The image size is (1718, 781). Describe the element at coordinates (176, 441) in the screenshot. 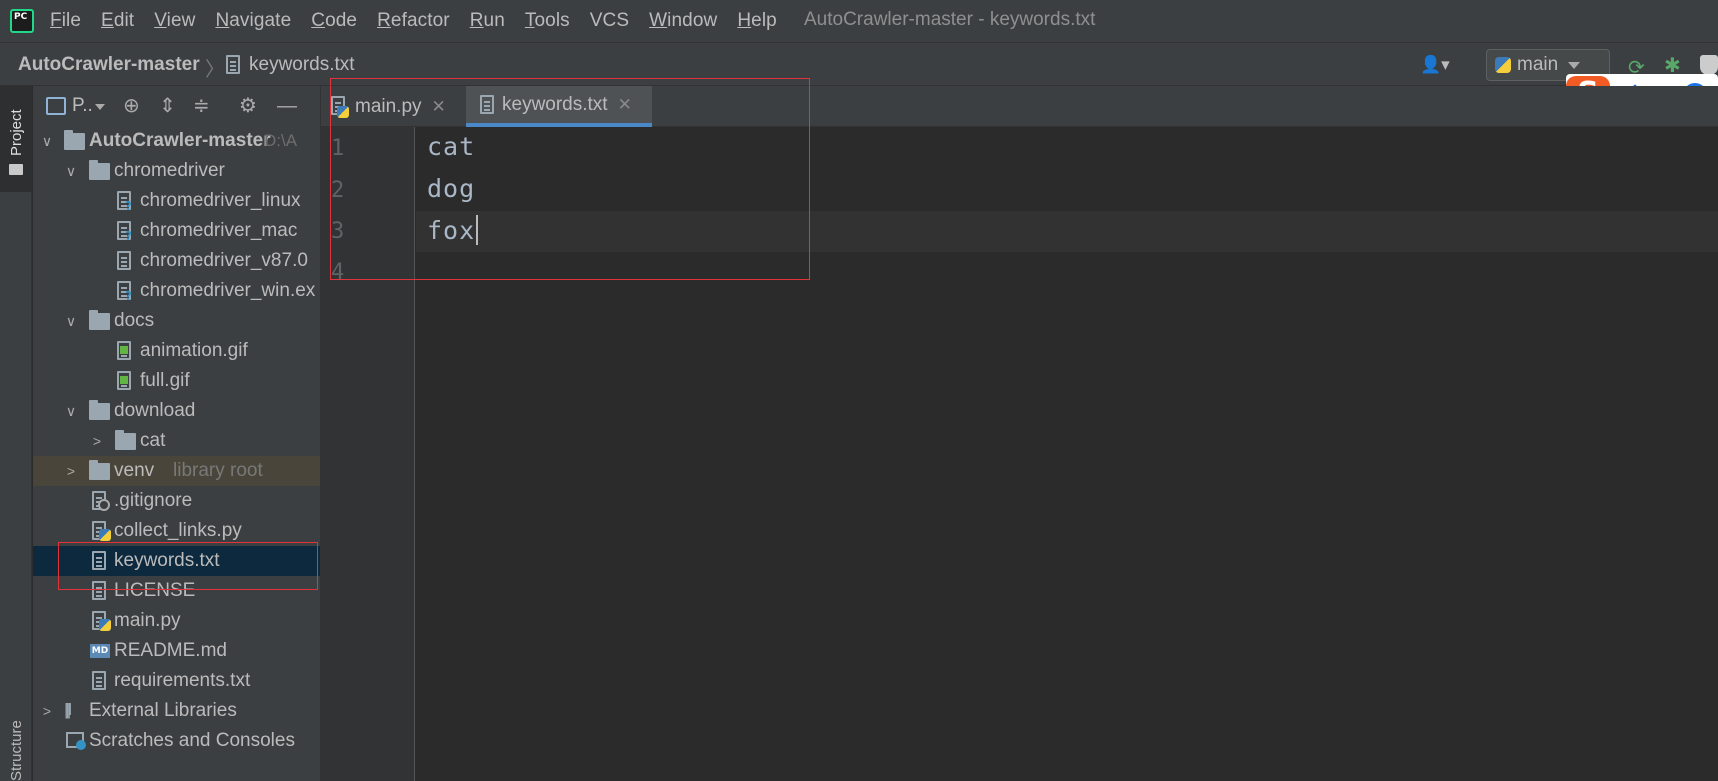

I see `tree-item-cat: > cat` at that location.